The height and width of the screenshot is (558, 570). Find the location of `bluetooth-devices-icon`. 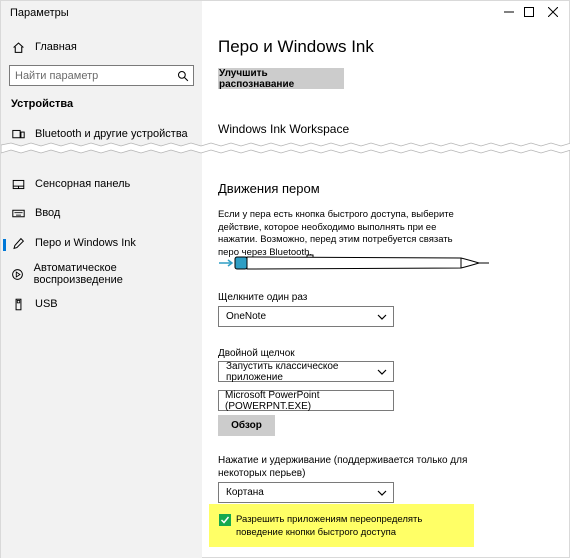

bluetooth-devices-icon is located at coordinates (18, 134).